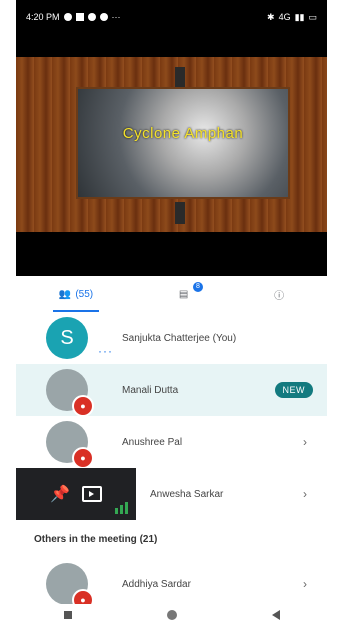 This screenshot has width=343, height=626. I want to click on participant-row: ● Addhiya Sardar ›, so click(171, 584).